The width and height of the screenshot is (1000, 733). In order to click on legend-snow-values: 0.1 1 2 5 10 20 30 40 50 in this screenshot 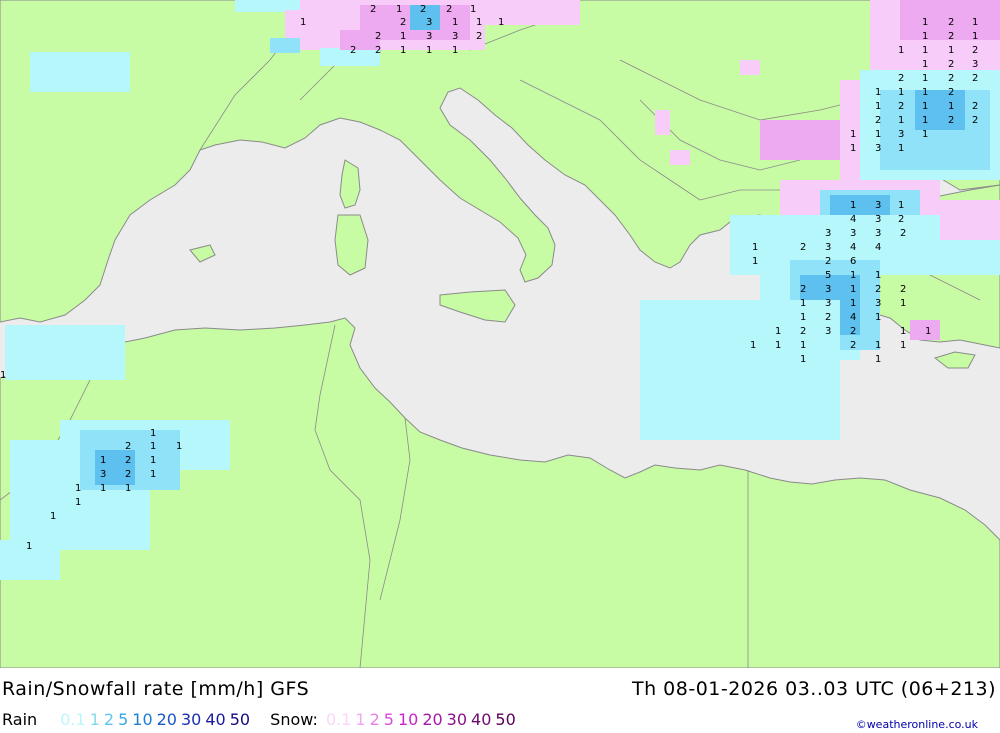, I will do `click(423, 719)`.